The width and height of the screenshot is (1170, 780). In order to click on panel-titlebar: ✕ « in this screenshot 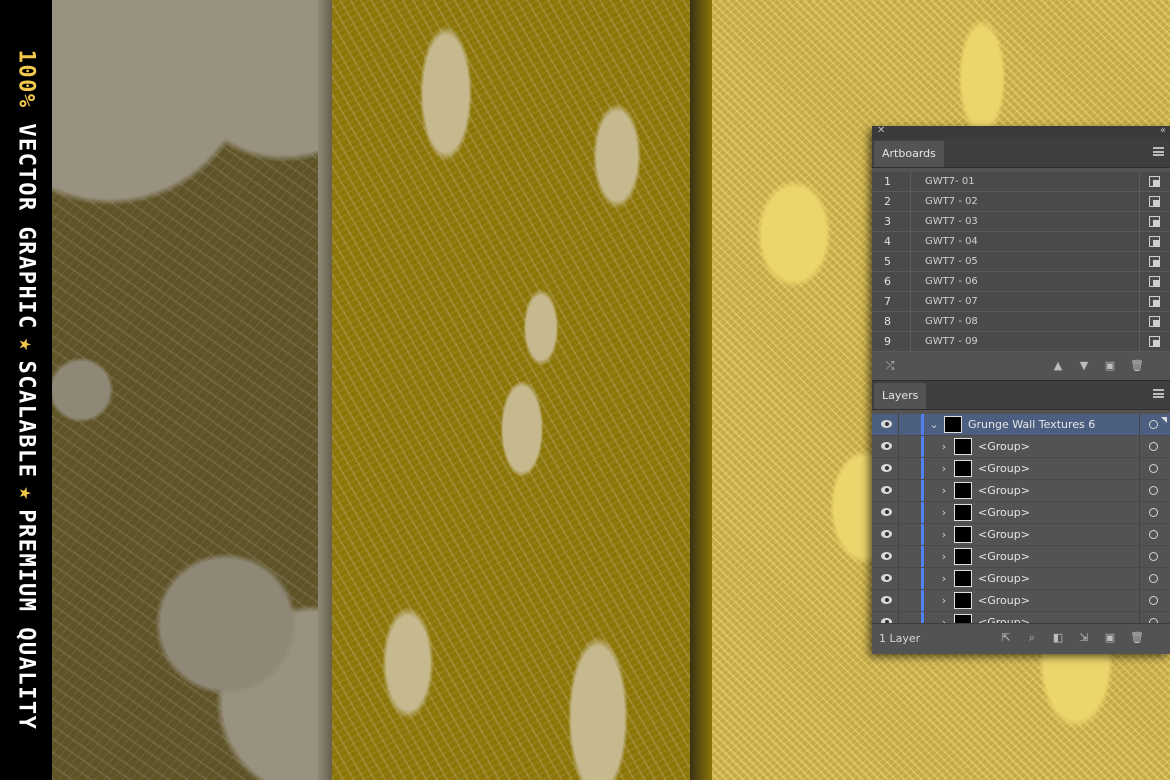, I will do `click(1021, 132)`.